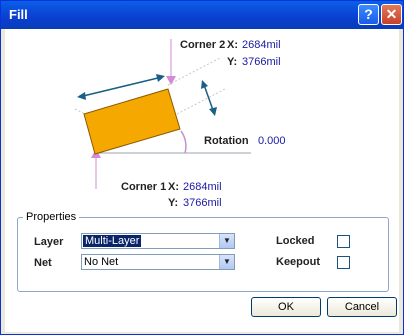 The height and width of the screenshot is (335, 404). What do you see at coordinates (160, 78) in the screenshot?
I see `width-arrow-head-right` at bounding box center [160, 78].